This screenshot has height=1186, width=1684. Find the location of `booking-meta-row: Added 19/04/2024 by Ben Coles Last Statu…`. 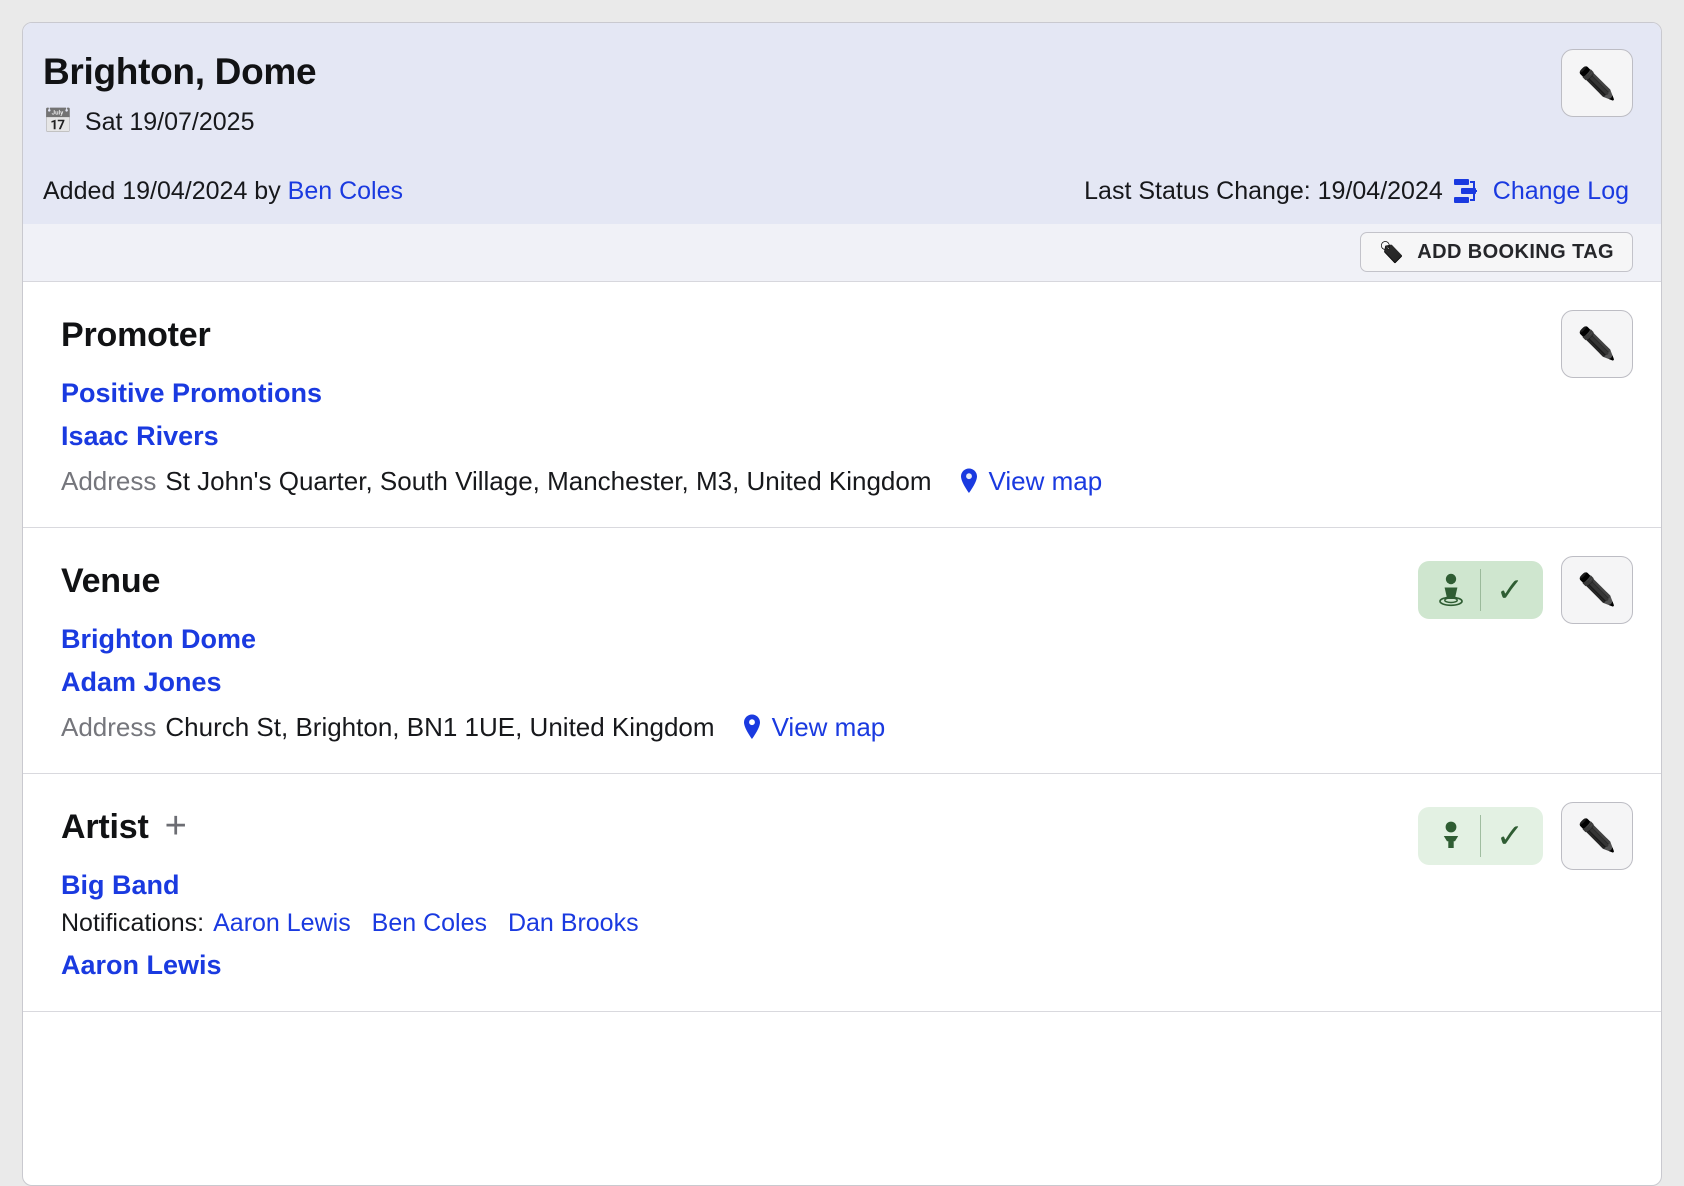

booking-meta-row: Added 19/04/2024 by Ben Coles Last Statu… is located at coordinates (838, 191).